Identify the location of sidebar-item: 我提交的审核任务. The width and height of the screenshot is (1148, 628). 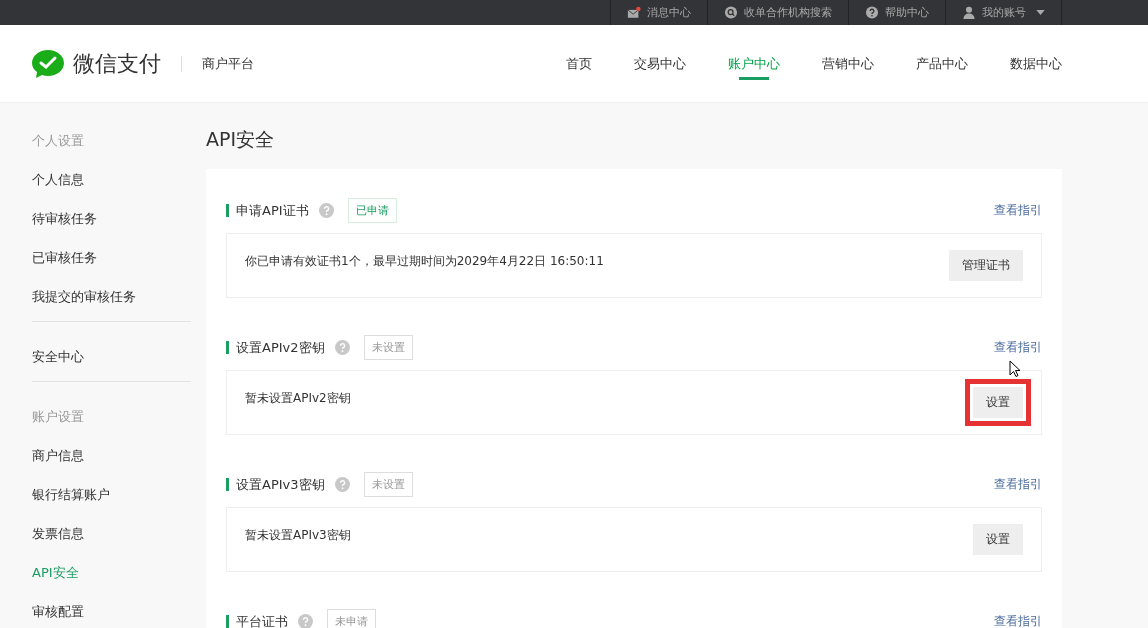
(111, 306).